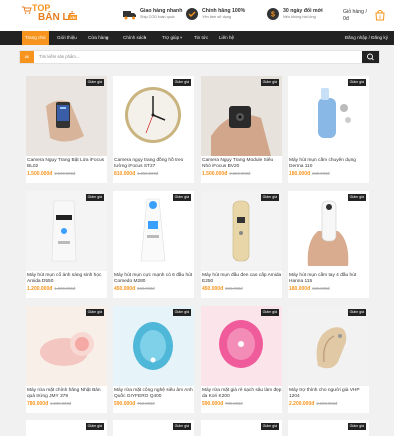 Image resolution: width=394 pixels, height=436 pixels. What do you see at coordinates (65, 288) in the screenshot?
I see `product-old-price: 1.500.000đ` at bounding box center [65, 288].